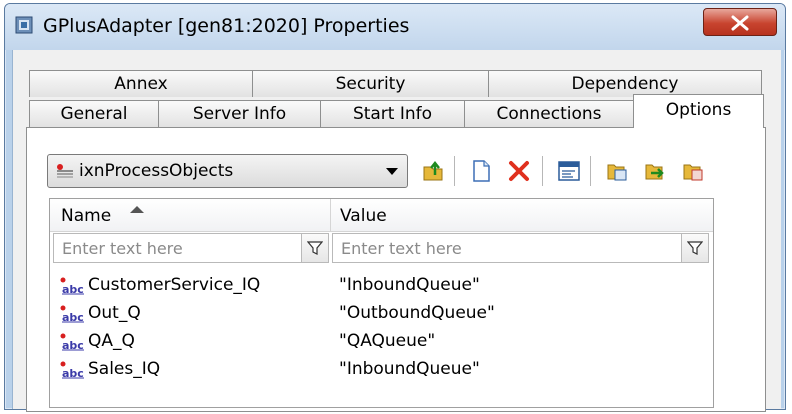 The image size is (792, 414). Describe the element at coordinates (401, 248) in the screenshot. I see `value-filter-placeholder: Enter text here` at that location.